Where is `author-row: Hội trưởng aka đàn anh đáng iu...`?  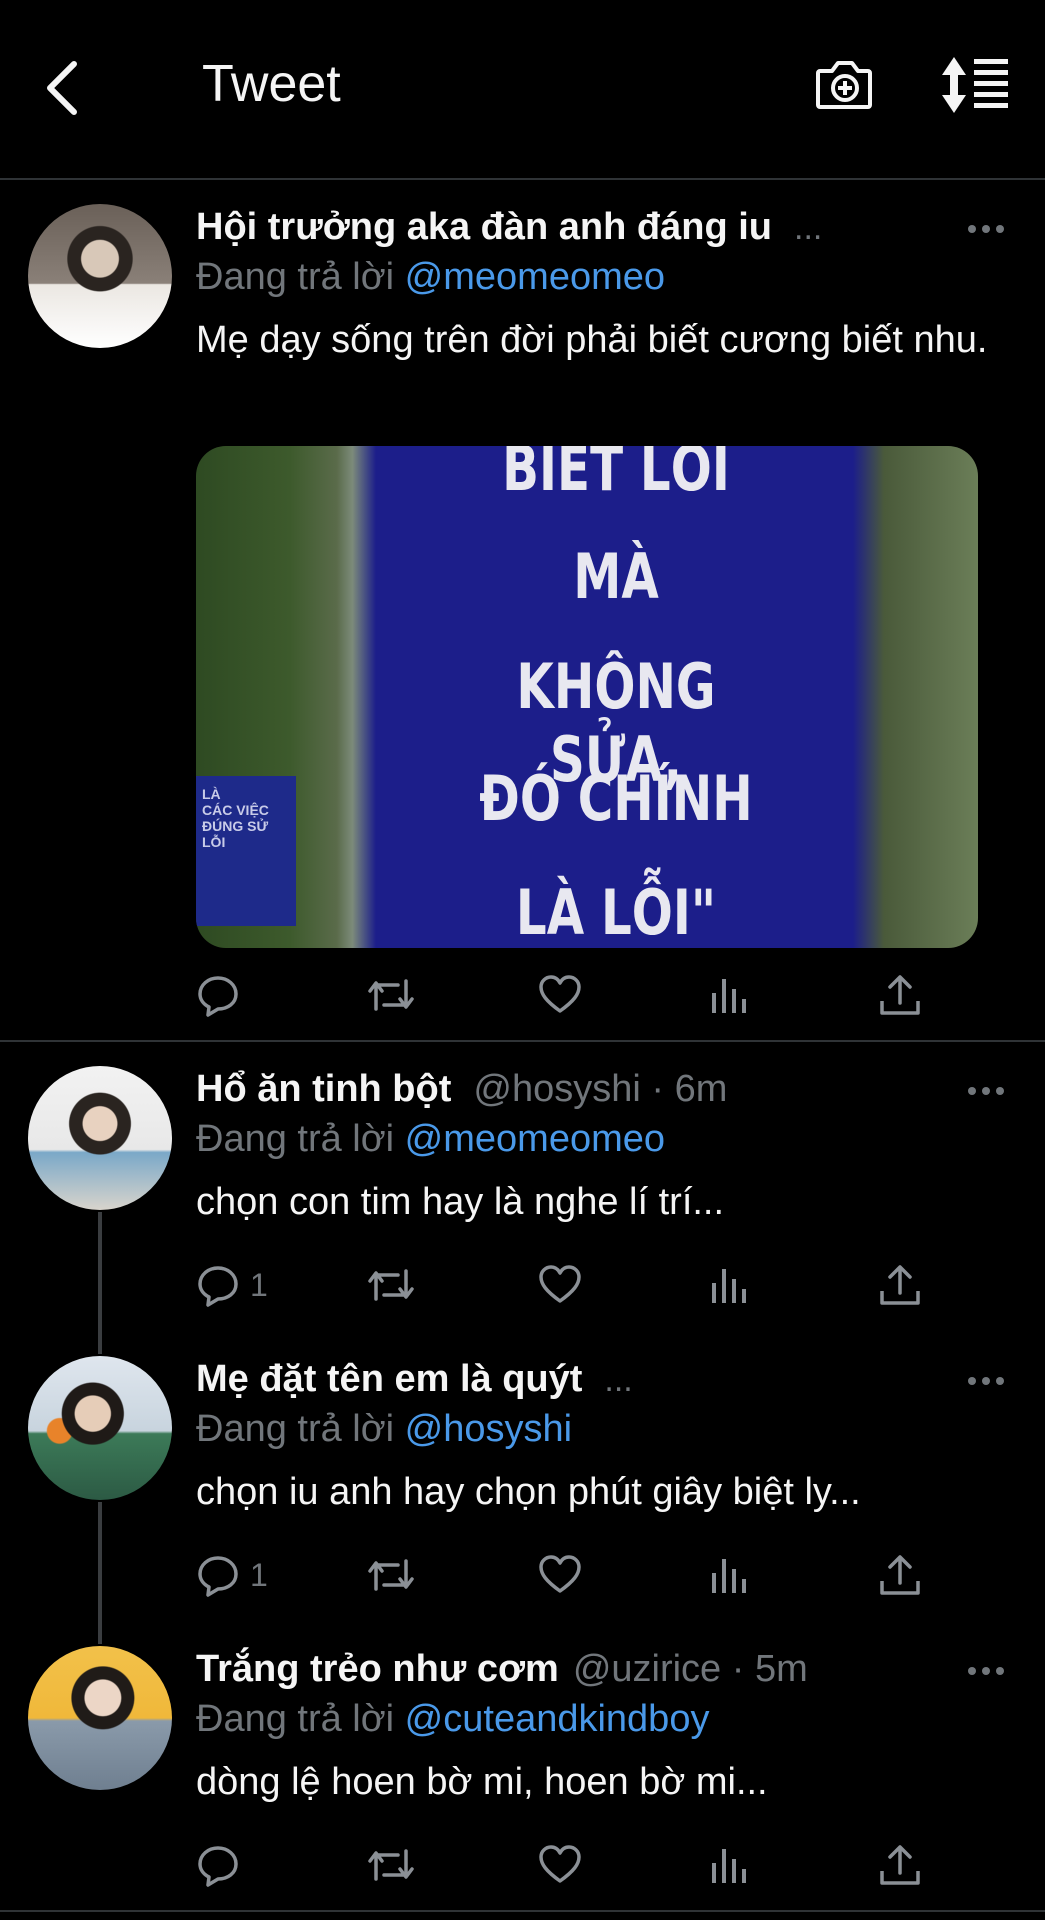 author-row: Hội trưởng aka đàn anh đáng iu... is located at coordinates (509, 227).